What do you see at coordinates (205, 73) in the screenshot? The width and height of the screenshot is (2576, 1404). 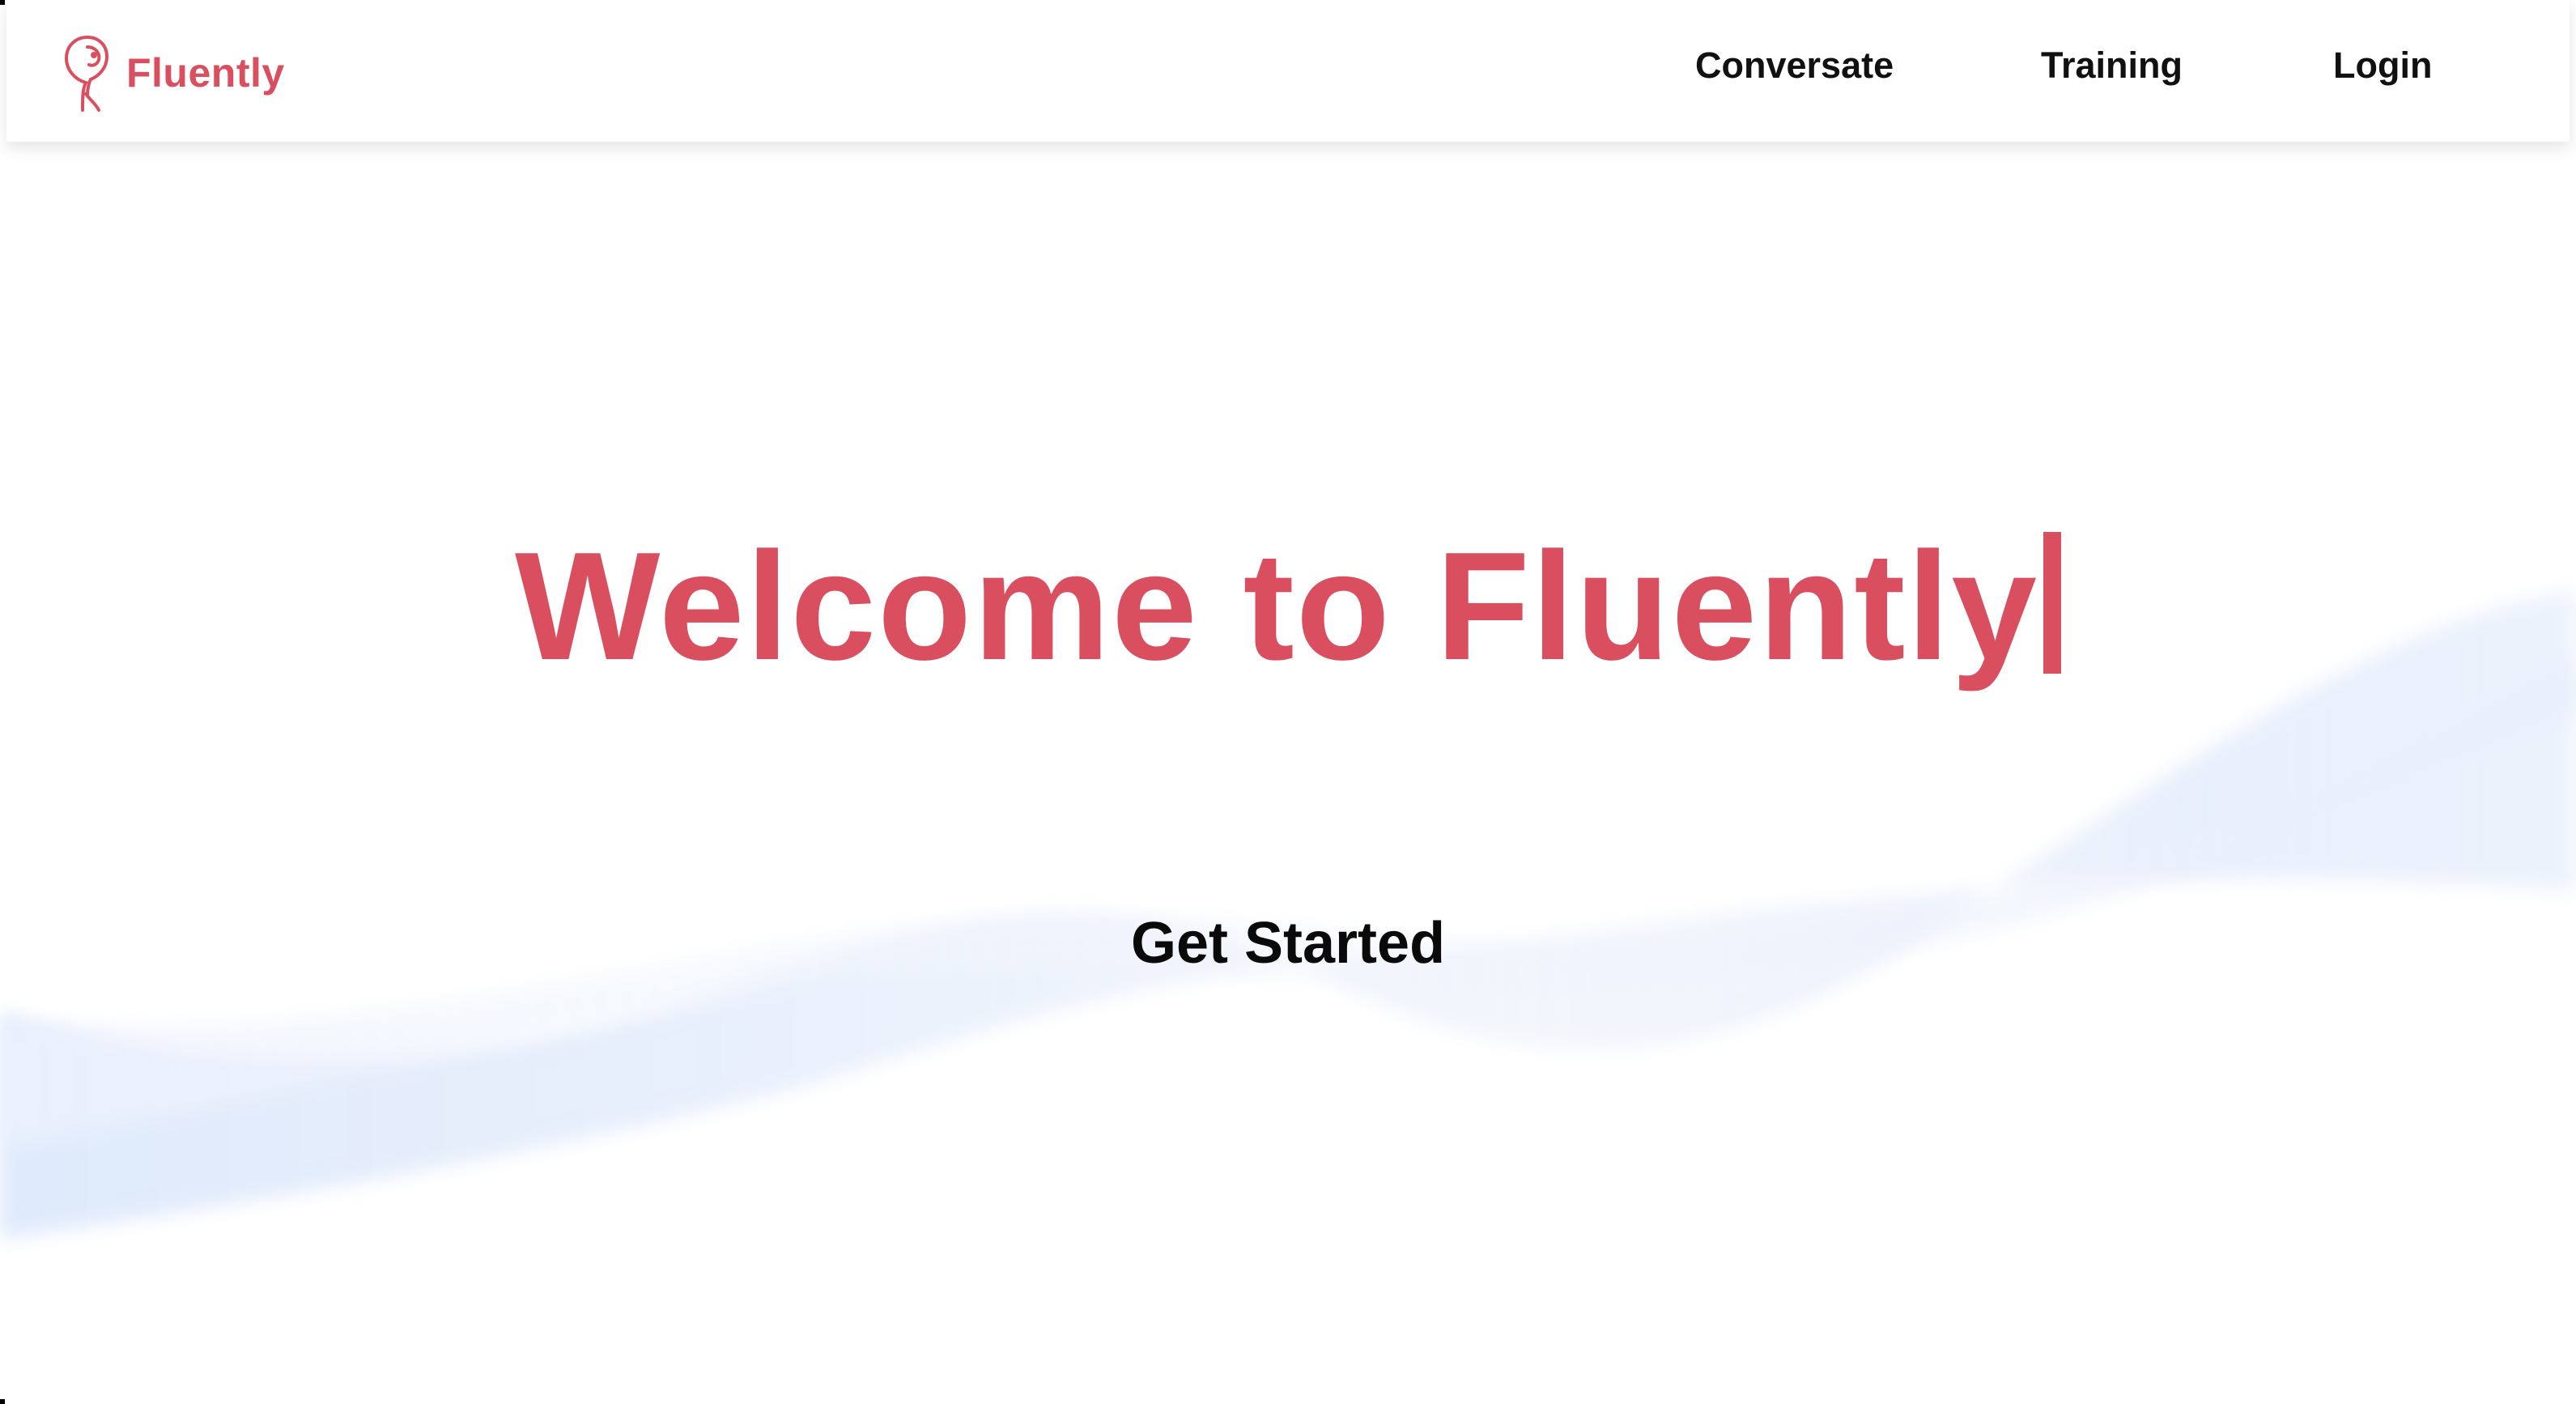 I see `brand-name: Fluently` at bounding box center [205, 73].